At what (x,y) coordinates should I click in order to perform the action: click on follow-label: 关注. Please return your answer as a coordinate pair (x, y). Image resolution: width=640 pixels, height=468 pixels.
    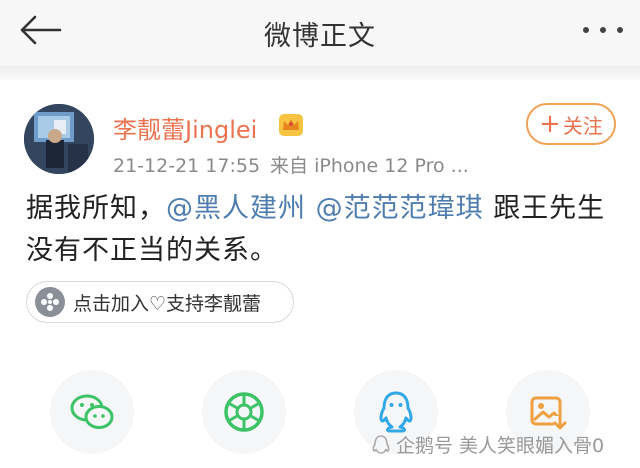
    Looking at the image, I should click on (582, 125).